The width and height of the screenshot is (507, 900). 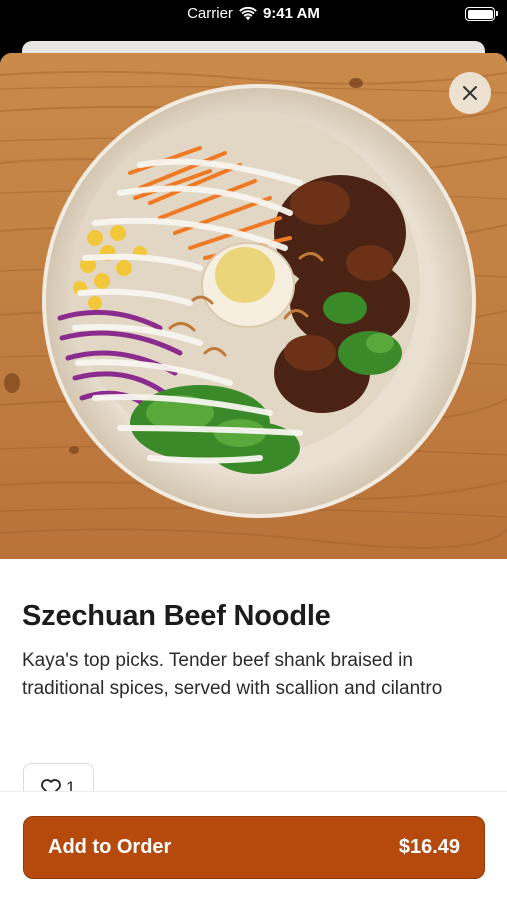 I want to click on status-bar: Carrier 9:41 AM, so click(x=253, y=17).